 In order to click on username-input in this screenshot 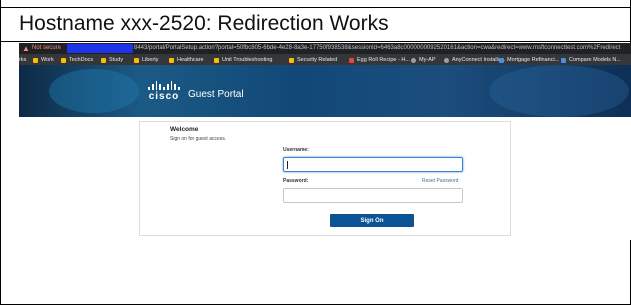, I will do `click(373, 164)`.